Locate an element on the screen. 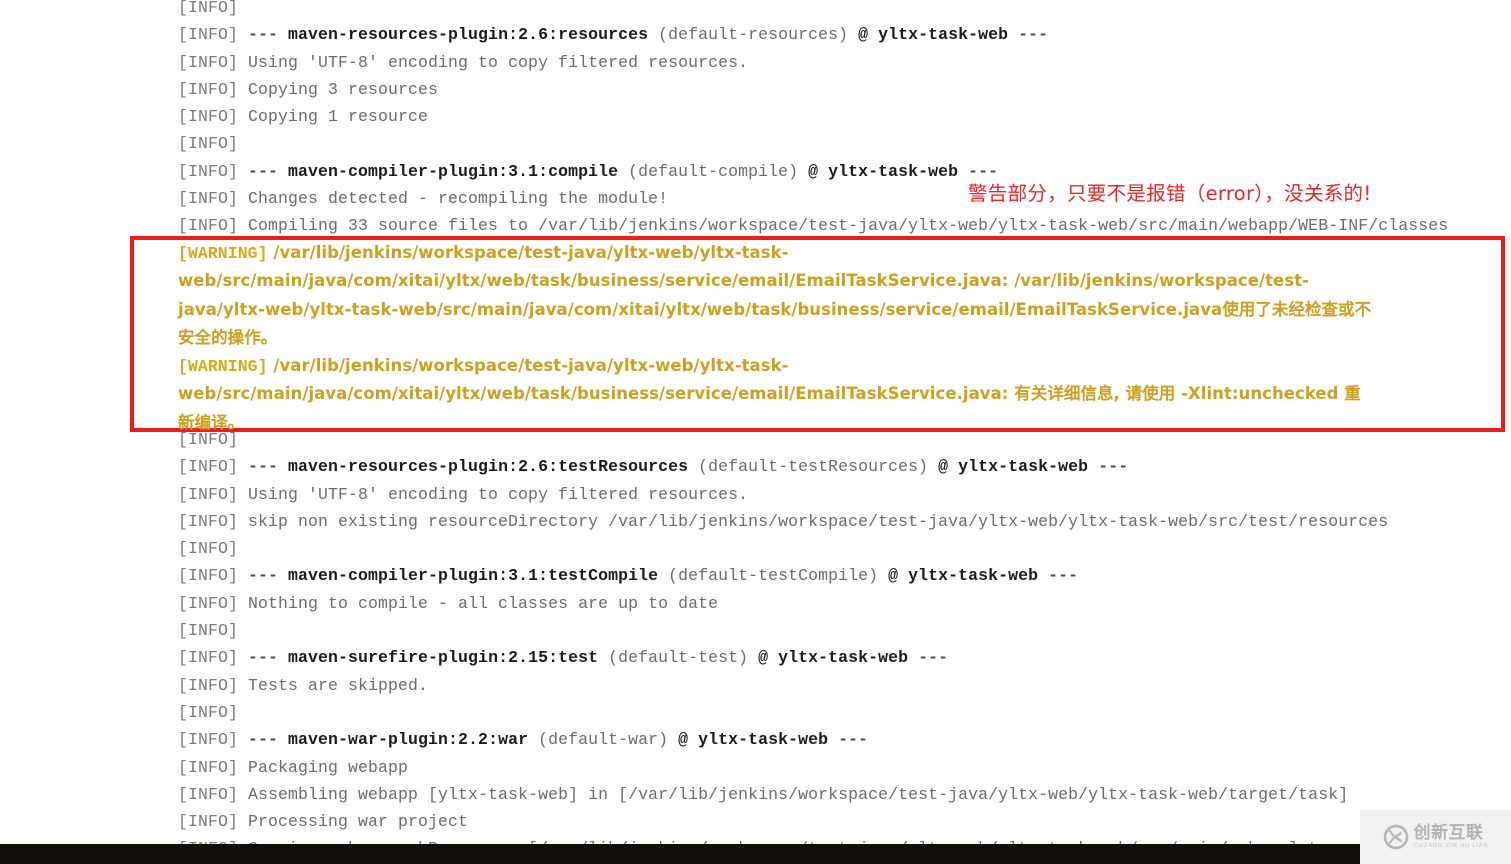  log-execution-id: (default-testResources) is located at coordinates (813, 467).